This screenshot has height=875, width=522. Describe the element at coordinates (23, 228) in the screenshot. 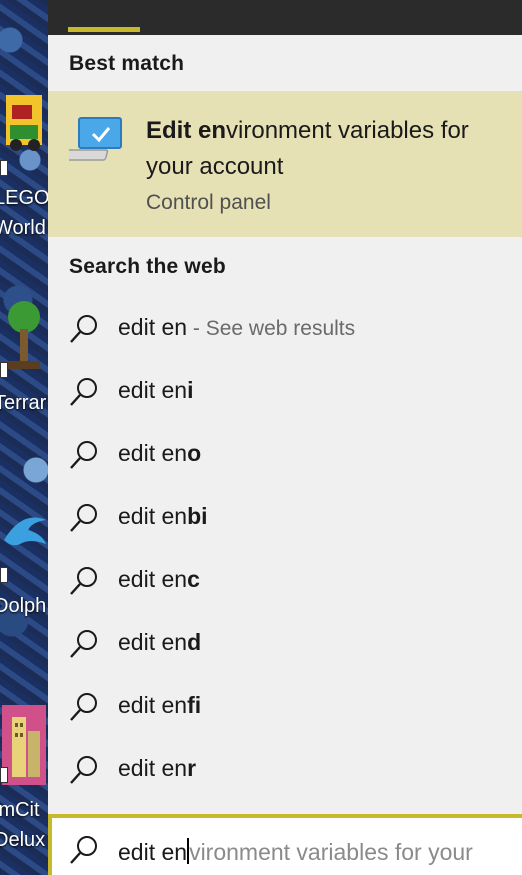

I see `lego-worlds-label-2: World` at that location.